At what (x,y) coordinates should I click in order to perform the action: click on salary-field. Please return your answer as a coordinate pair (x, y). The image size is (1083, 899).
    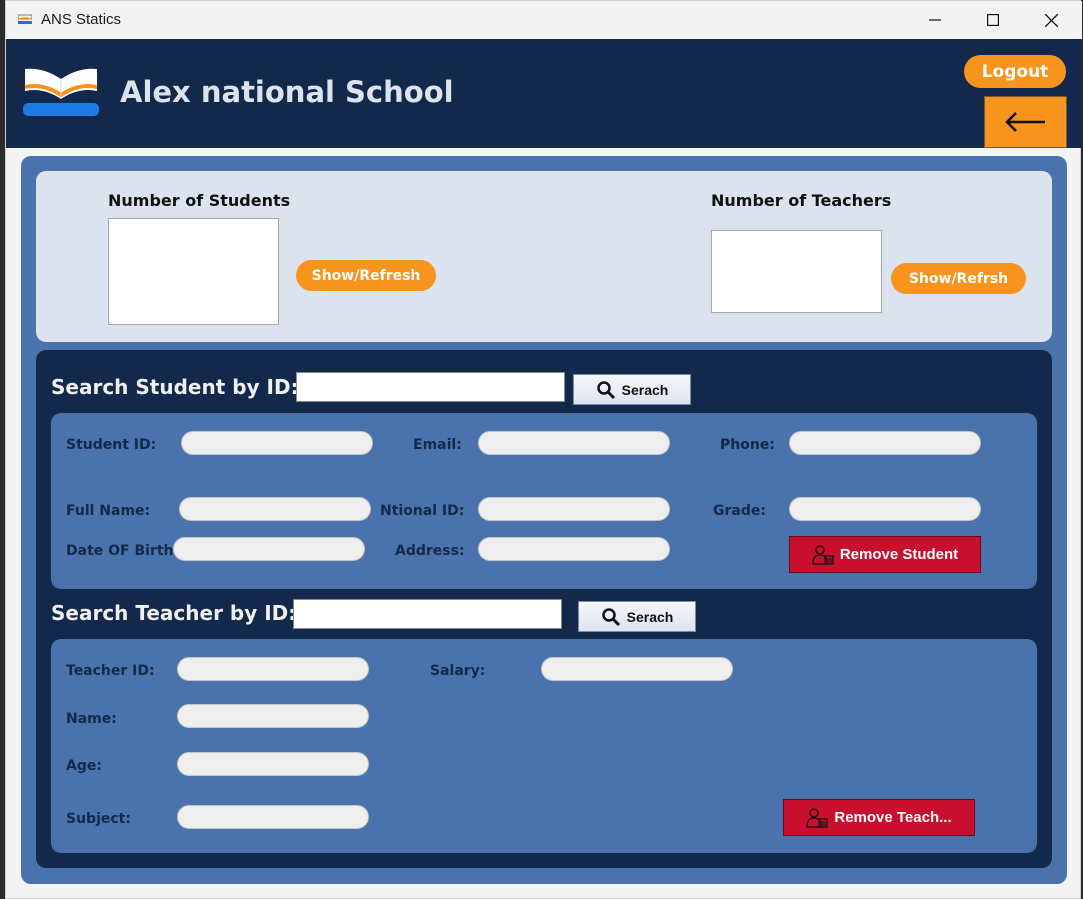
    Looking at the image, I should click on (637, 669).